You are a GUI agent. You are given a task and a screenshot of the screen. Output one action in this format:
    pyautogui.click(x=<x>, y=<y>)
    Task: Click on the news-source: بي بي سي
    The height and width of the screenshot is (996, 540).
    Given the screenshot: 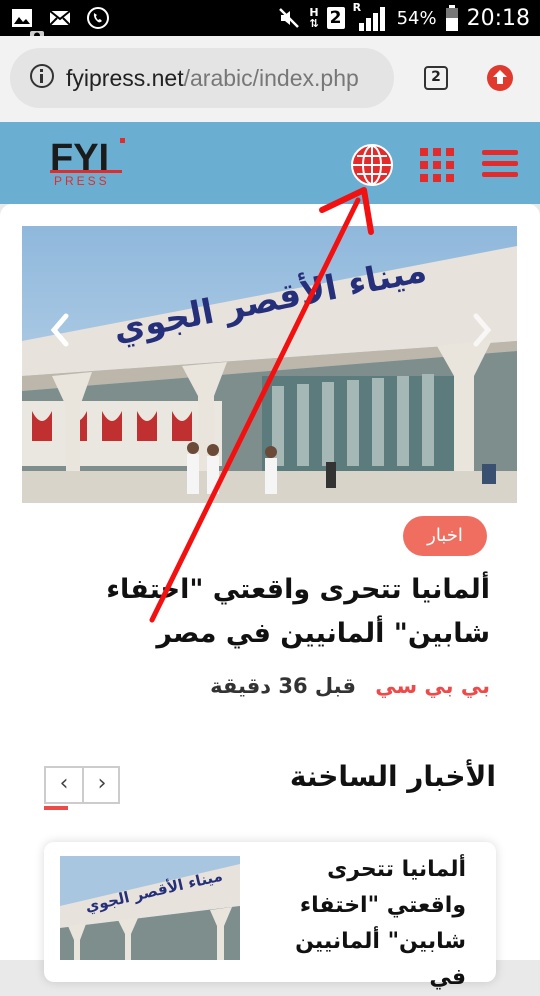 What is the action you would take?
    pyautogui.click(x=430, y=686)
    